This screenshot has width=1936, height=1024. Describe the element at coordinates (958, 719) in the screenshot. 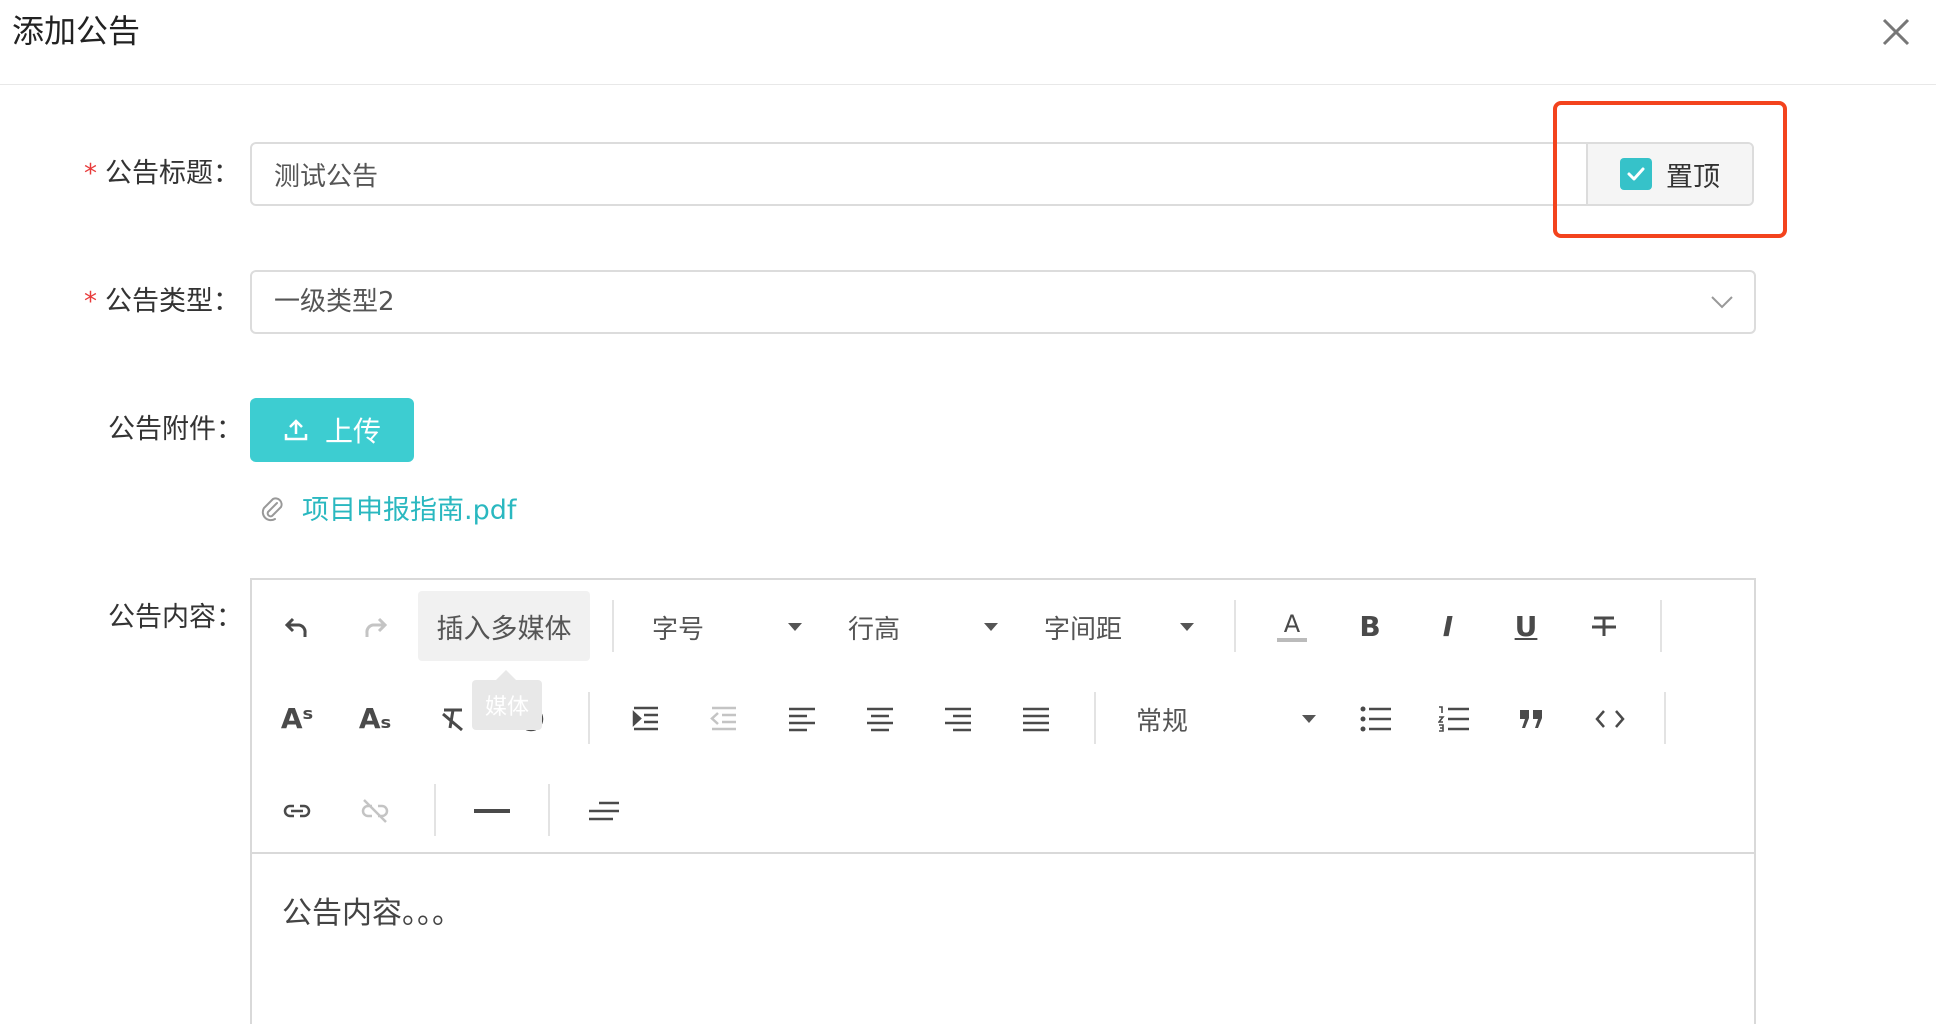

I see `align-right-icon` at that location.